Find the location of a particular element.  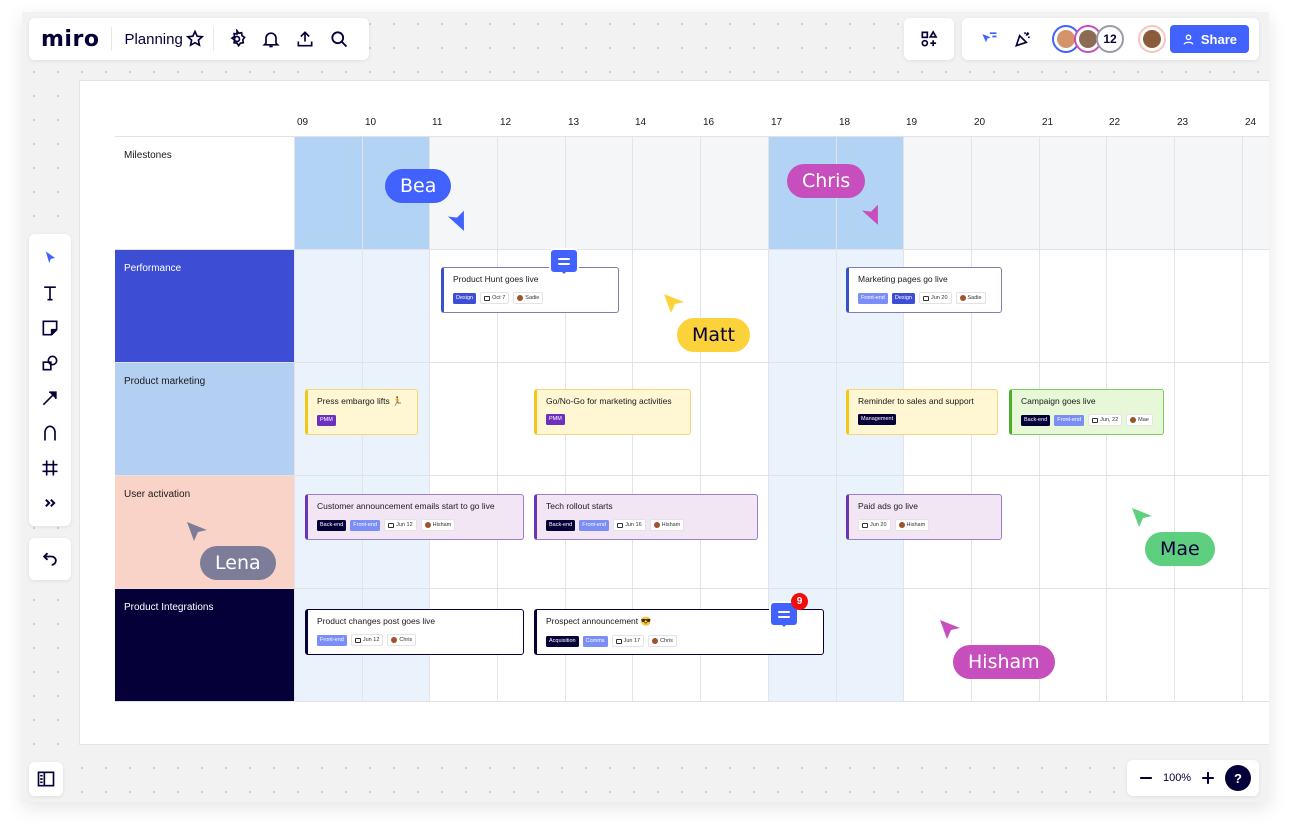

card-tags: Jun 20 Hisham is located at coordinates (925, 525).